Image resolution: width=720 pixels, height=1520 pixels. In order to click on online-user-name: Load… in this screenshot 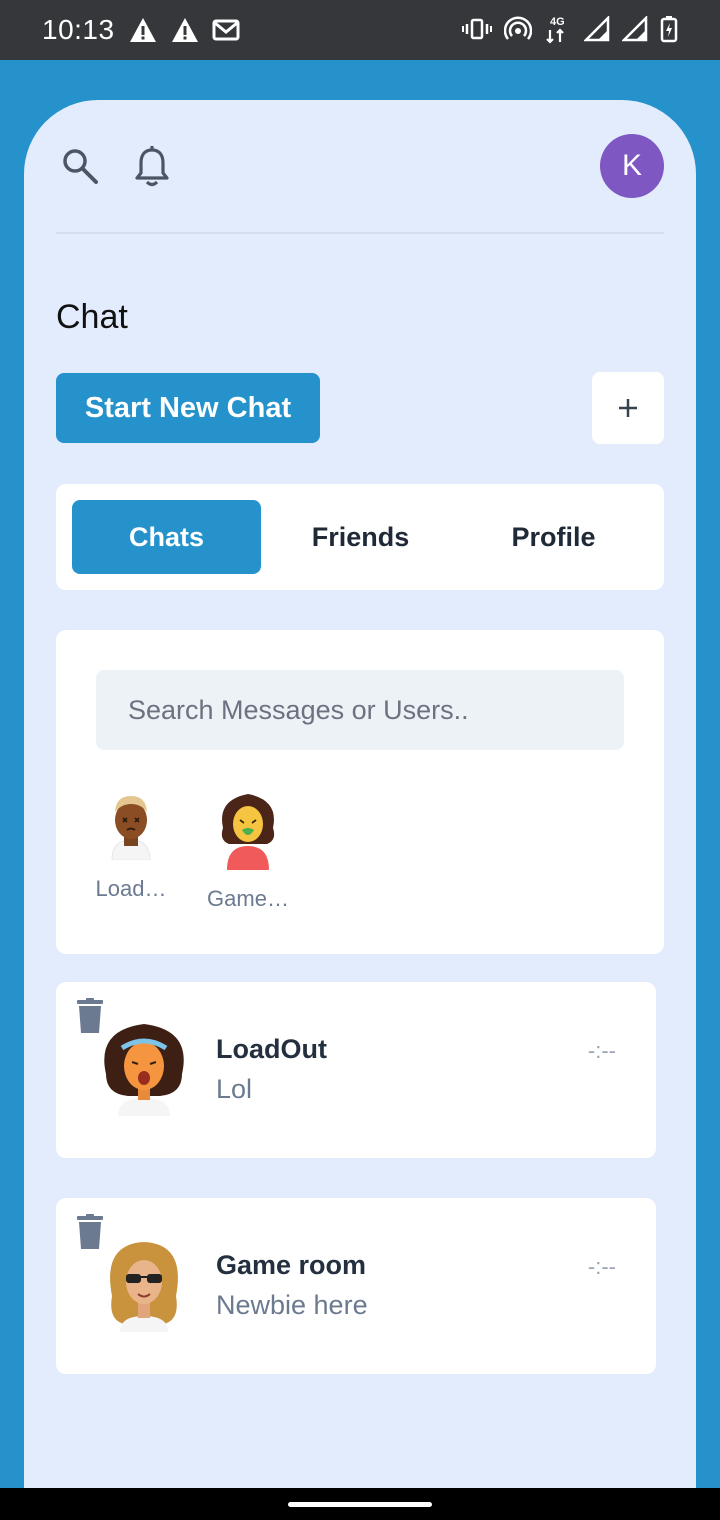, I will do `click(131, 888)`.